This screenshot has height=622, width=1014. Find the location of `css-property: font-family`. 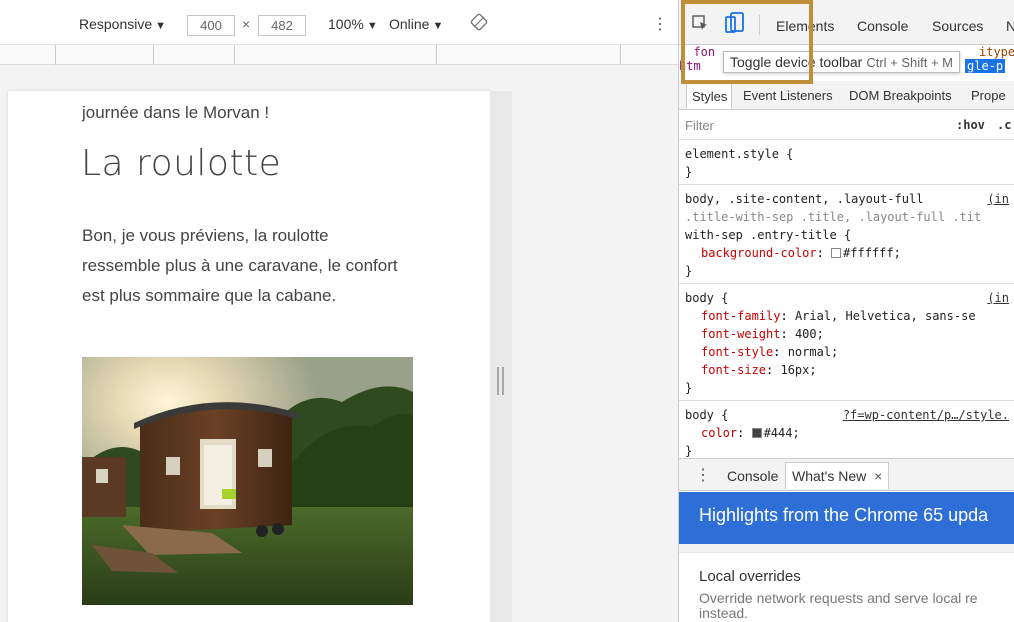

css-property: font-family is located at coordinates (741, 316).